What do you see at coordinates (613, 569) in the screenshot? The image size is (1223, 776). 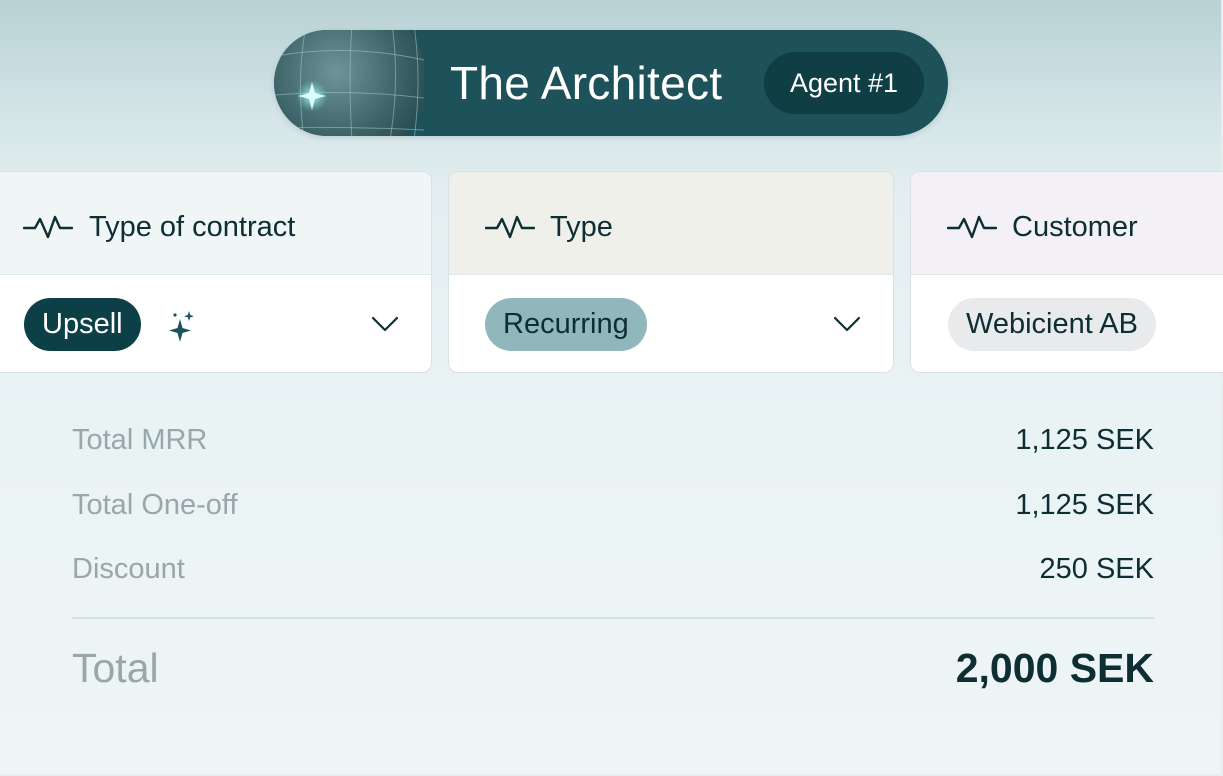 I see `summary-row-discount: Discount 250 SEK` at bounding box center [613, 569].